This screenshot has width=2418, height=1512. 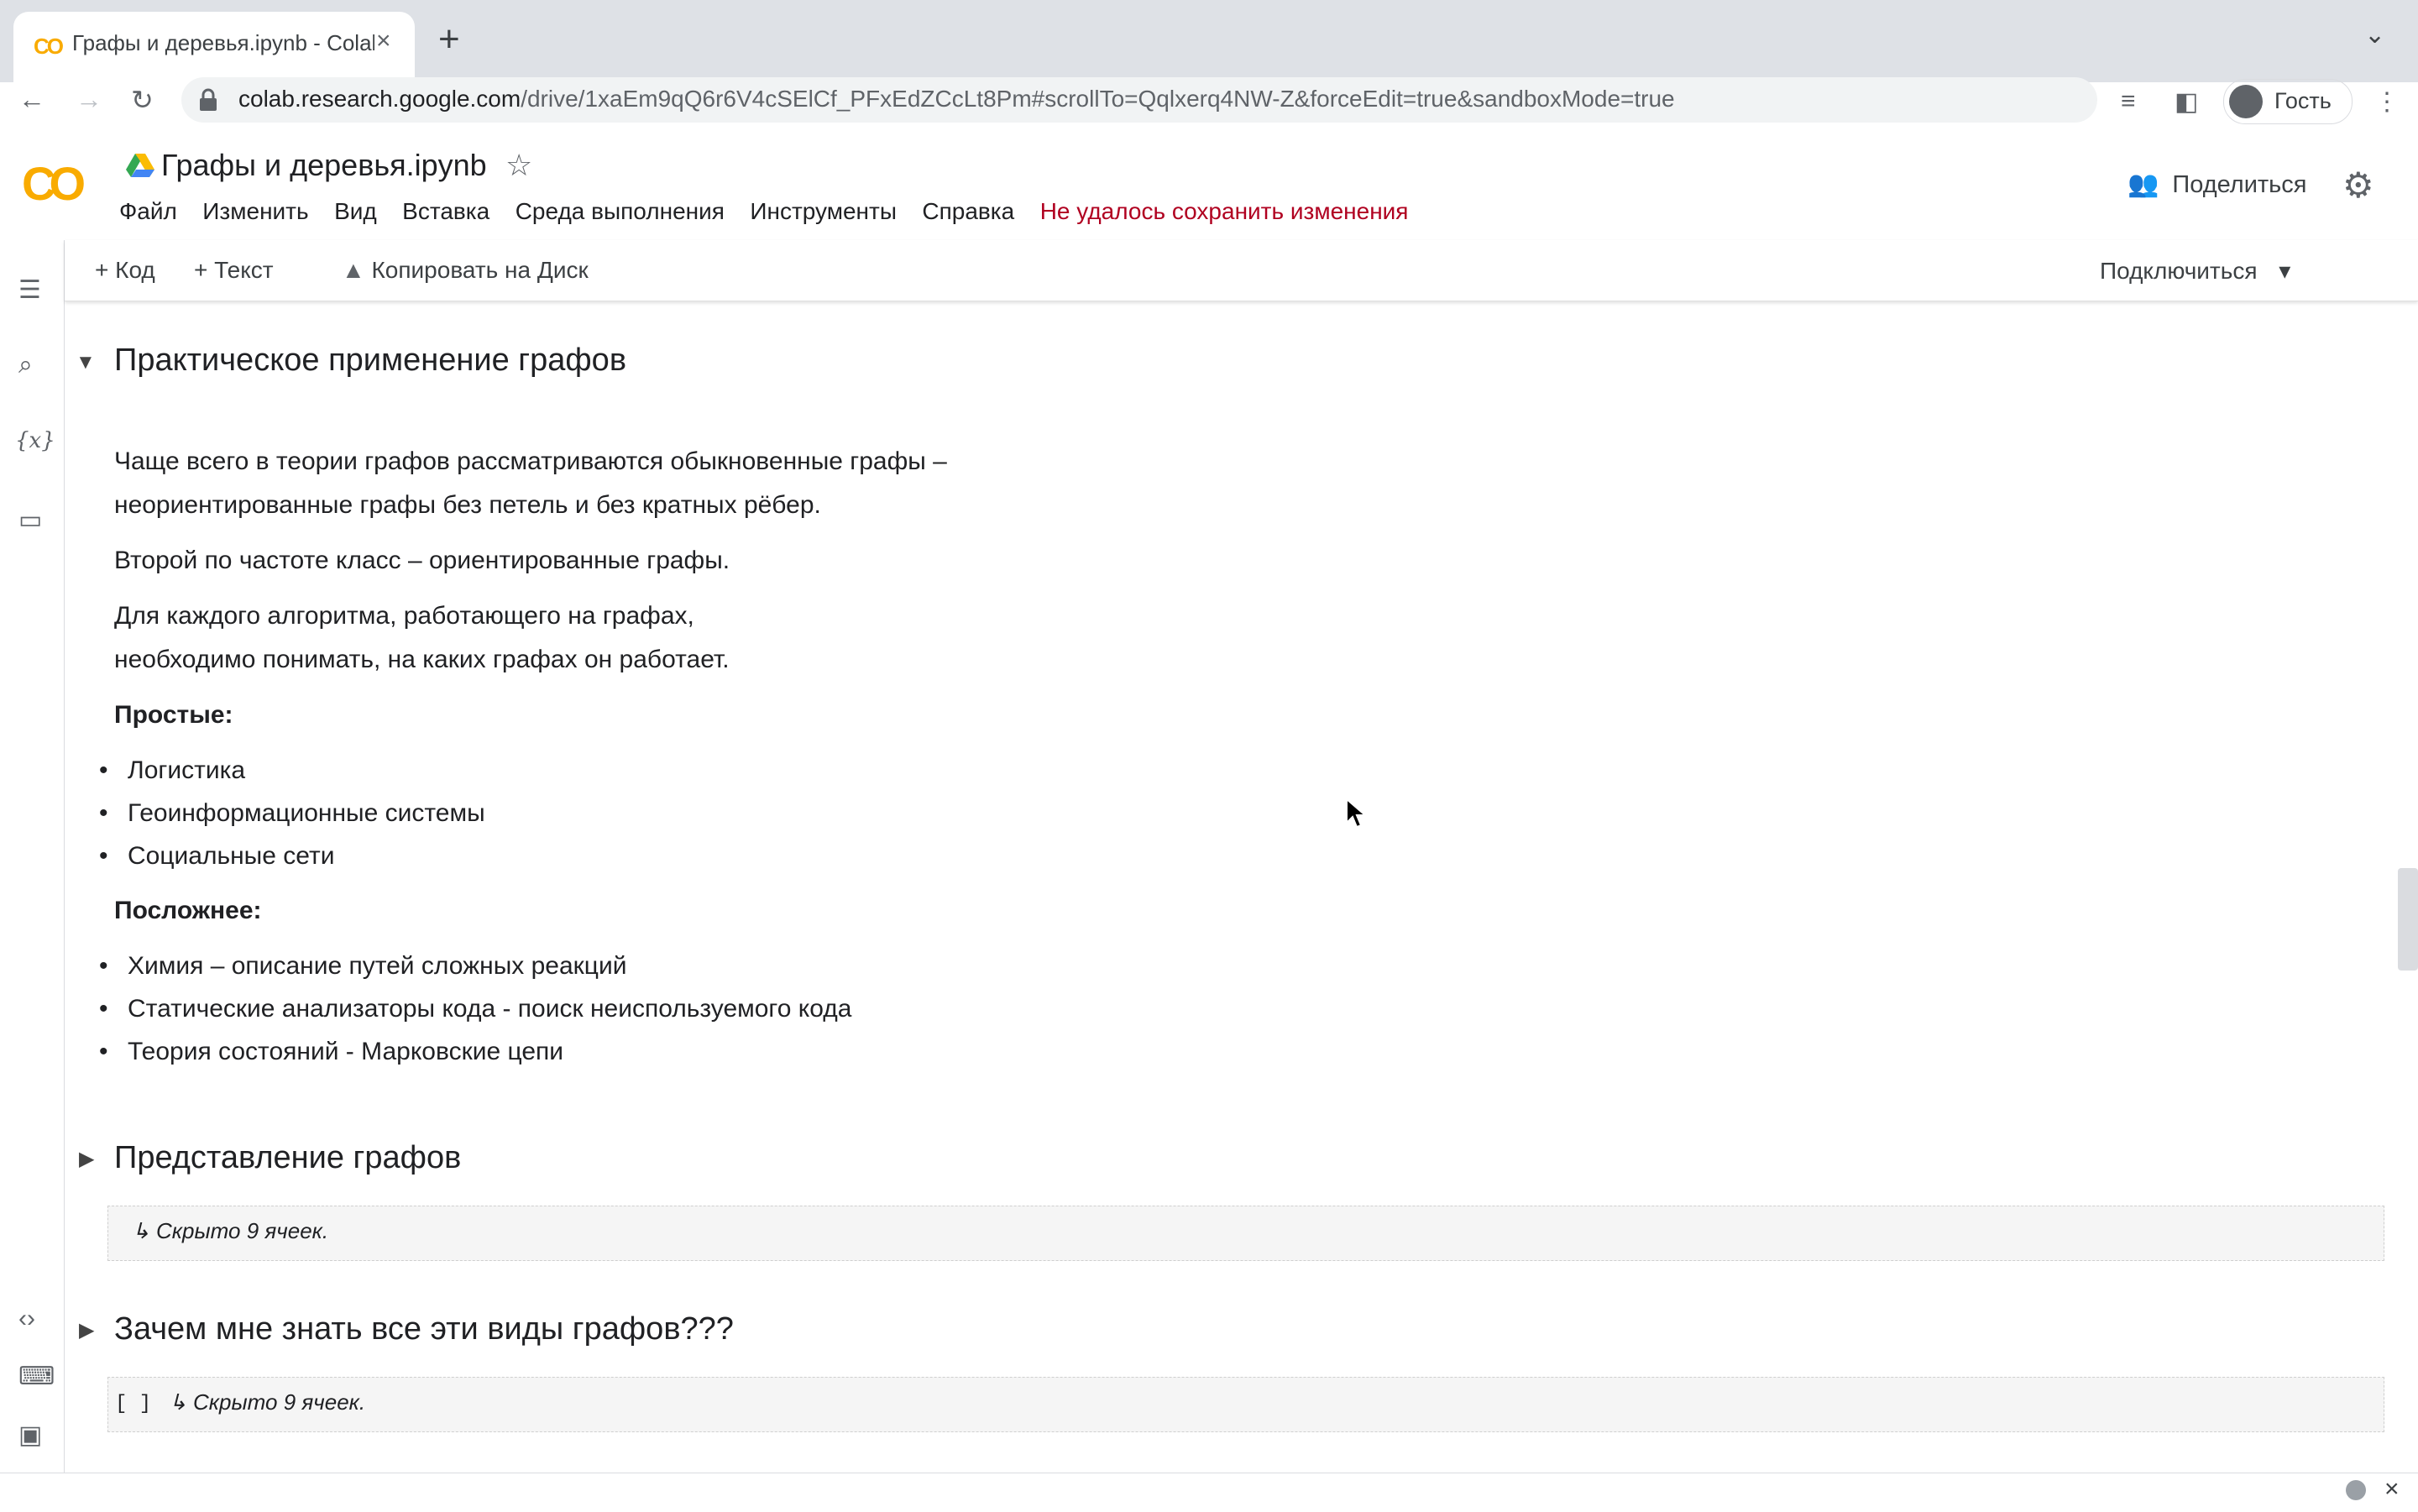 What do you see at coordinates (54, 183) in the screenshot?
I see `colab-logo: CO` at bounding box center [54, 183].